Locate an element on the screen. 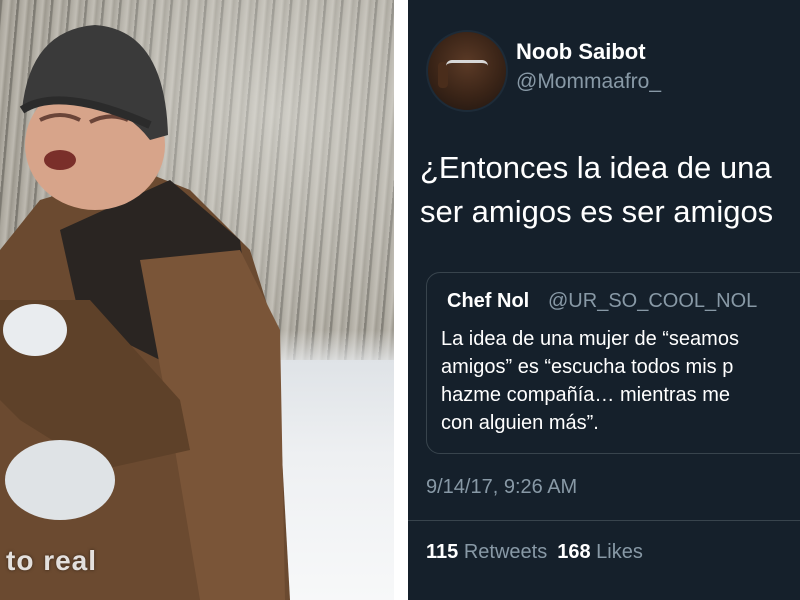  quoted-text-line: con alguien más”. is located at coordinates (520, 423).